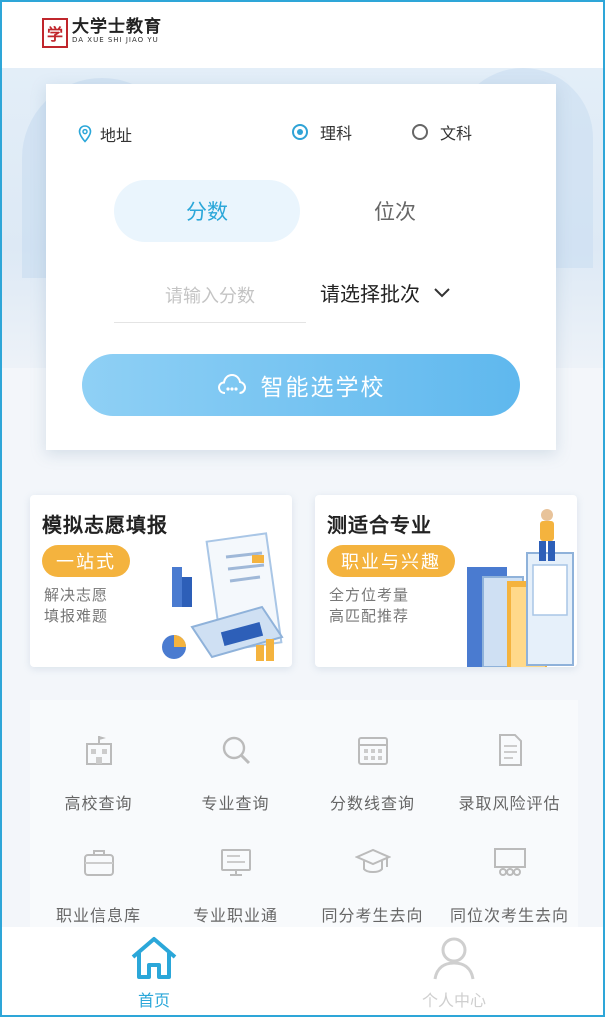  Describe the element at coordinates (105, 525) in the screenshot. I see `feature-title: 模拟志愿填报` at that location.